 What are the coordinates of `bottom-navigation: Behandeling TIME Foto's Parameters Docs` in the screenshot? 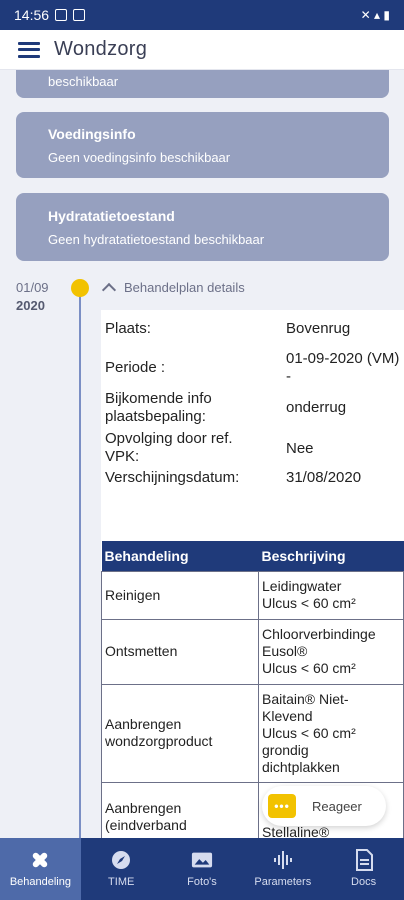 It's located at (202, 869).